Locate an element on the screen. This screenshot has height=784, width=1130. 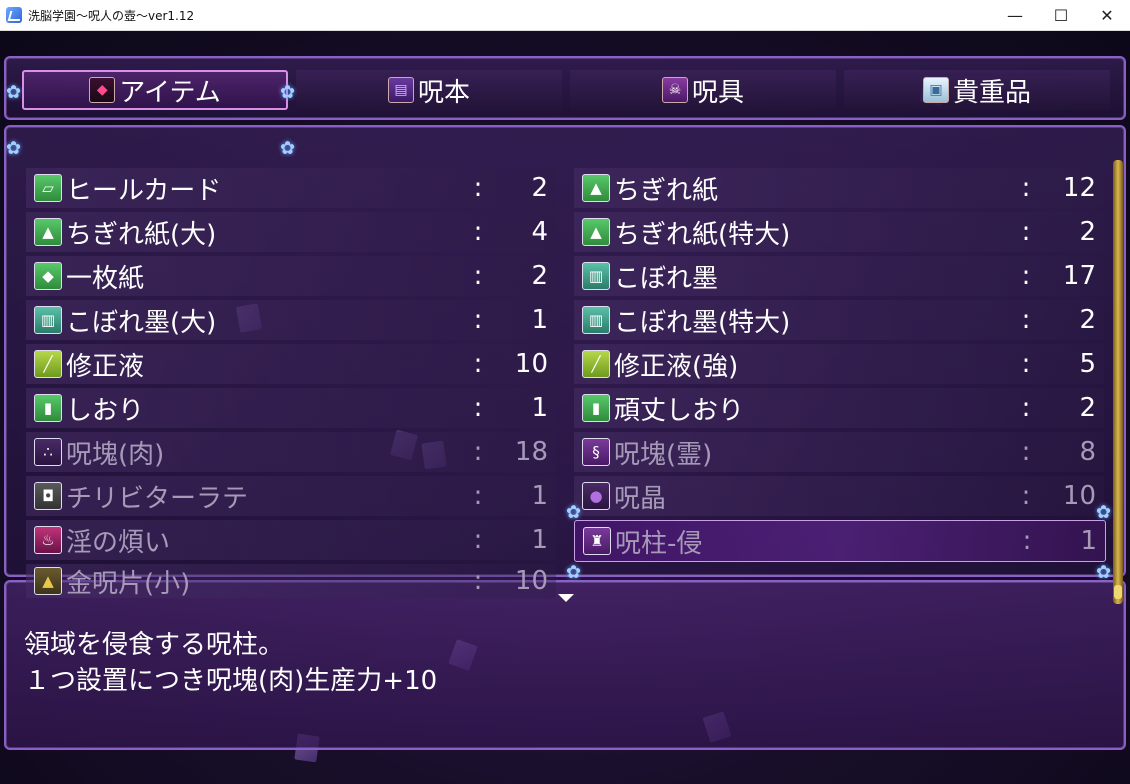
item-row: ▥ こぼれ墨 : 17 is located at coordinates (839, 276).